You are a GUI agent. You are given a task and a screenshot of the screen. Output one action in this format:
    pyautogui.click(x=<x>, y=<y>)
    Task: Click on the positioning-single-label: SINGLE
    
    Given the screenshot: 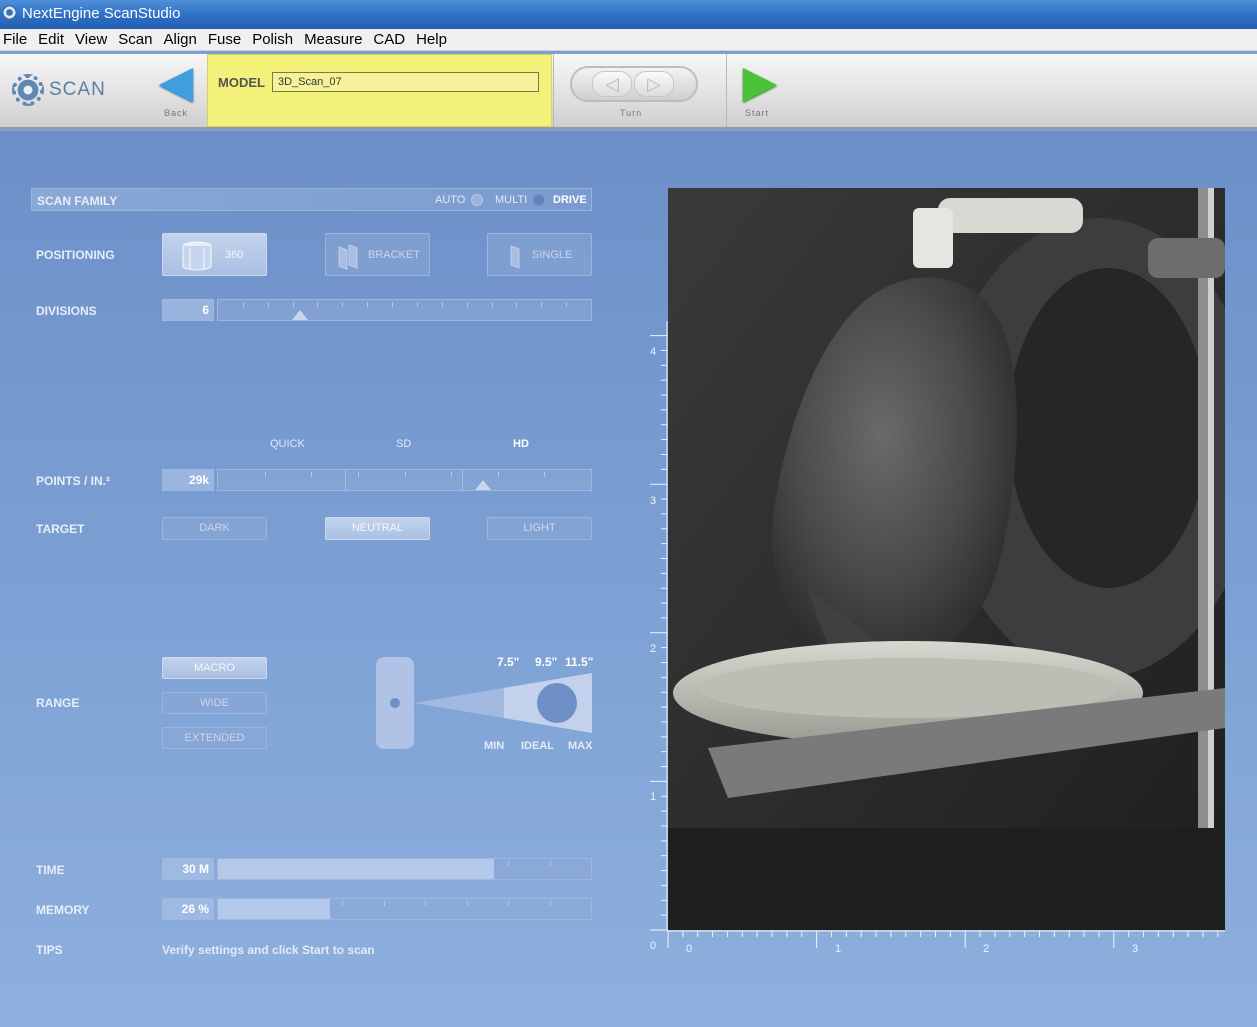 What is the action you would take?
    pyautogui.click(x=552, y=255)
    